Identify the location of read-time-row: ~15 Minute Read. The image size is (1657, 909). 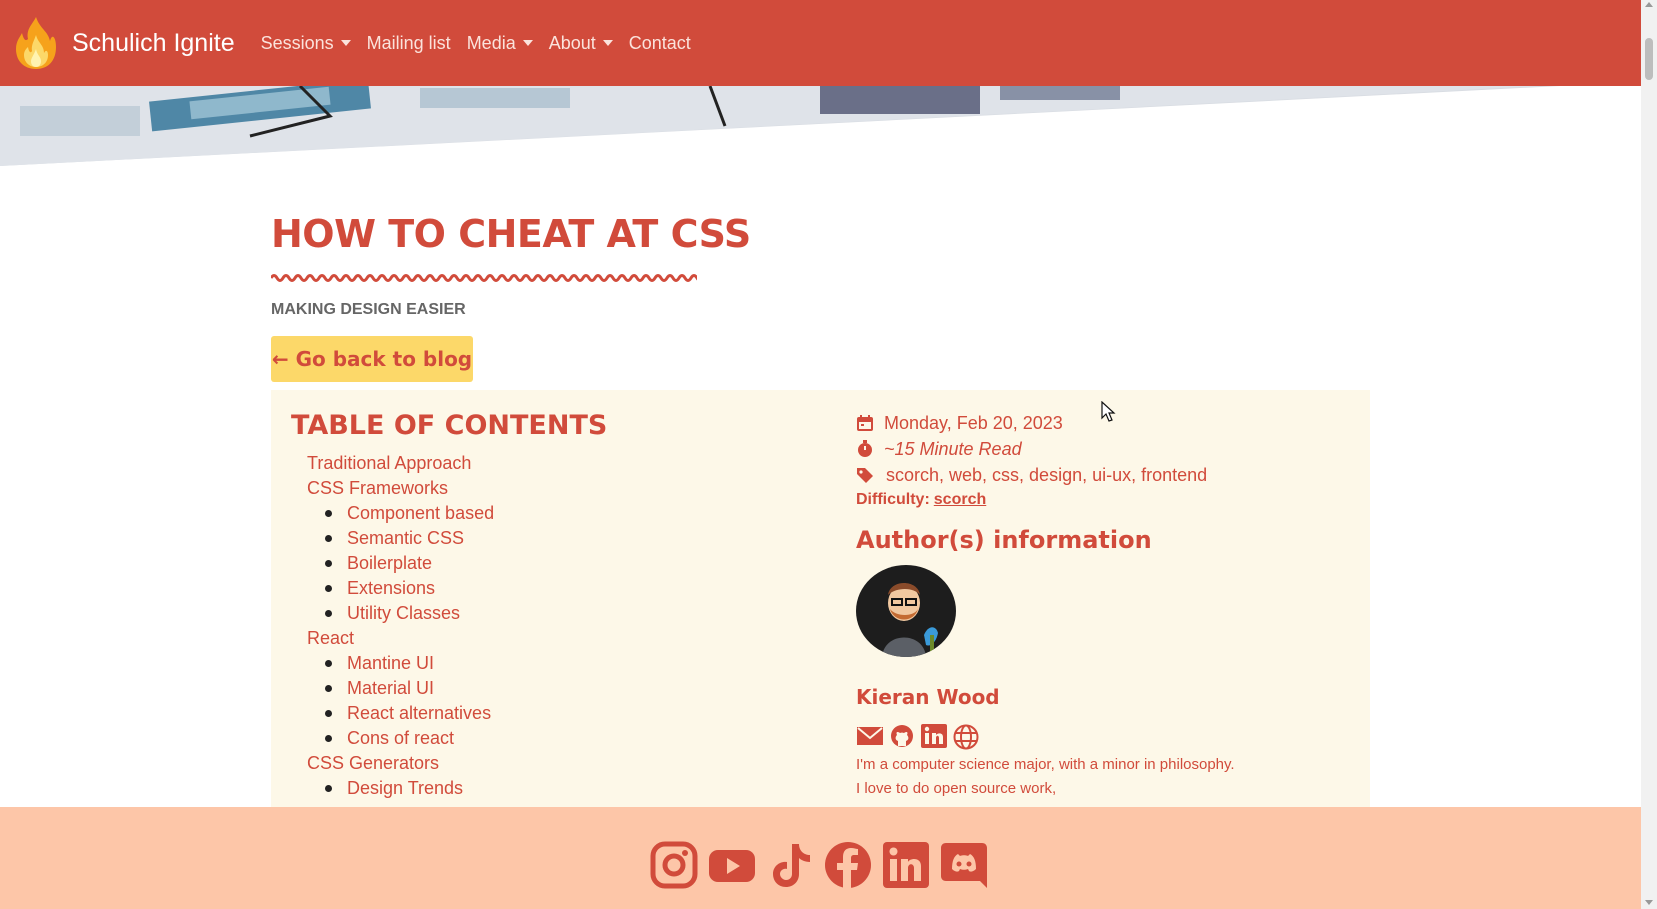
(1031, 449).